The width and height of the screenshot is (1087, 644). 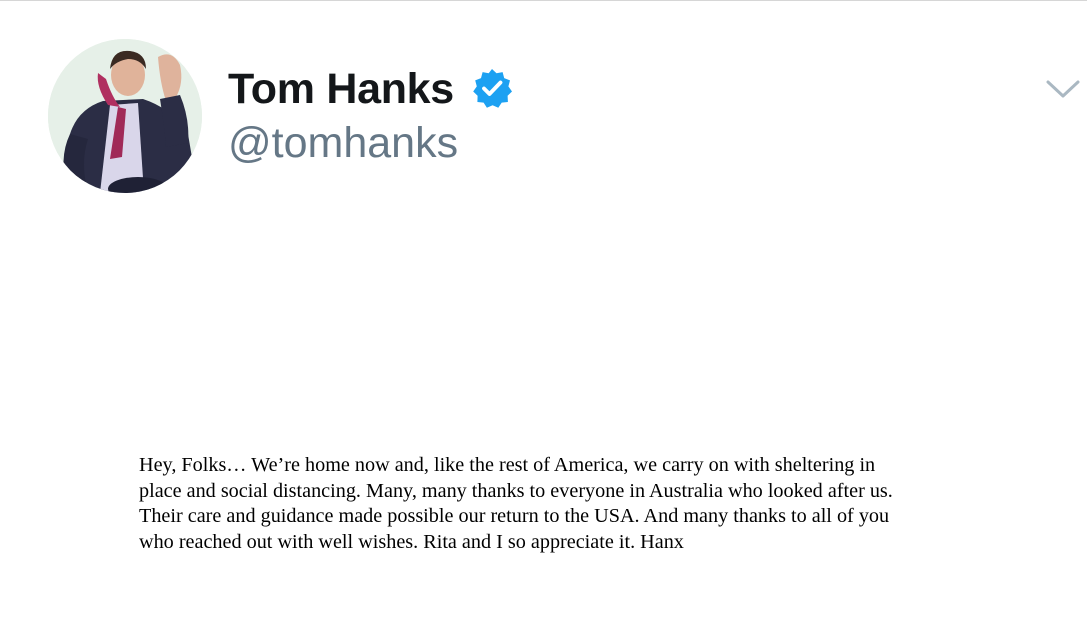 I want to click on avatar, so click(x=125, y=116).